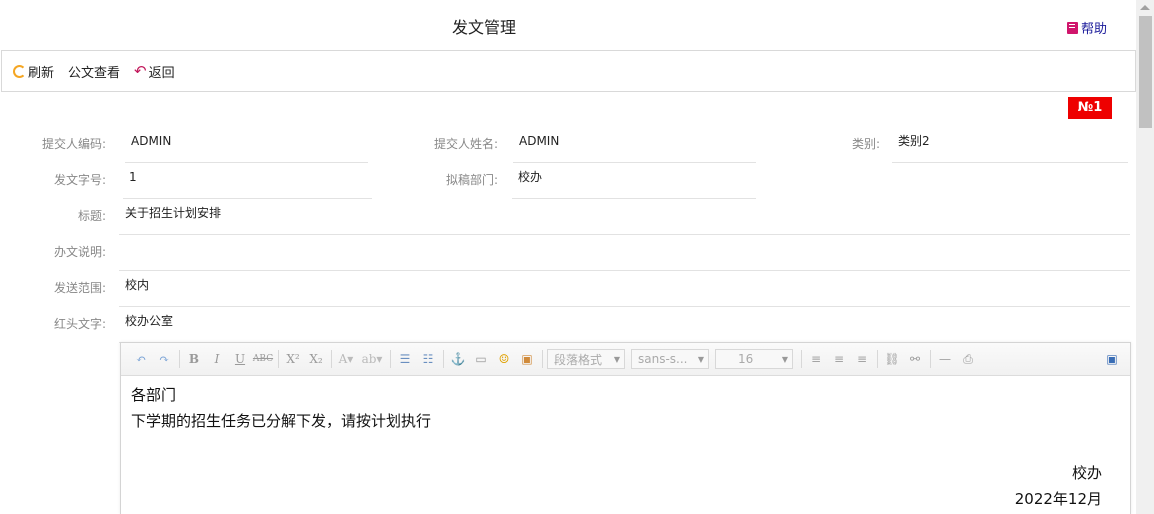 This screenshot has width=1154, height=514. I want to click on red-header-label: 红头文字:, so click(79, 324).